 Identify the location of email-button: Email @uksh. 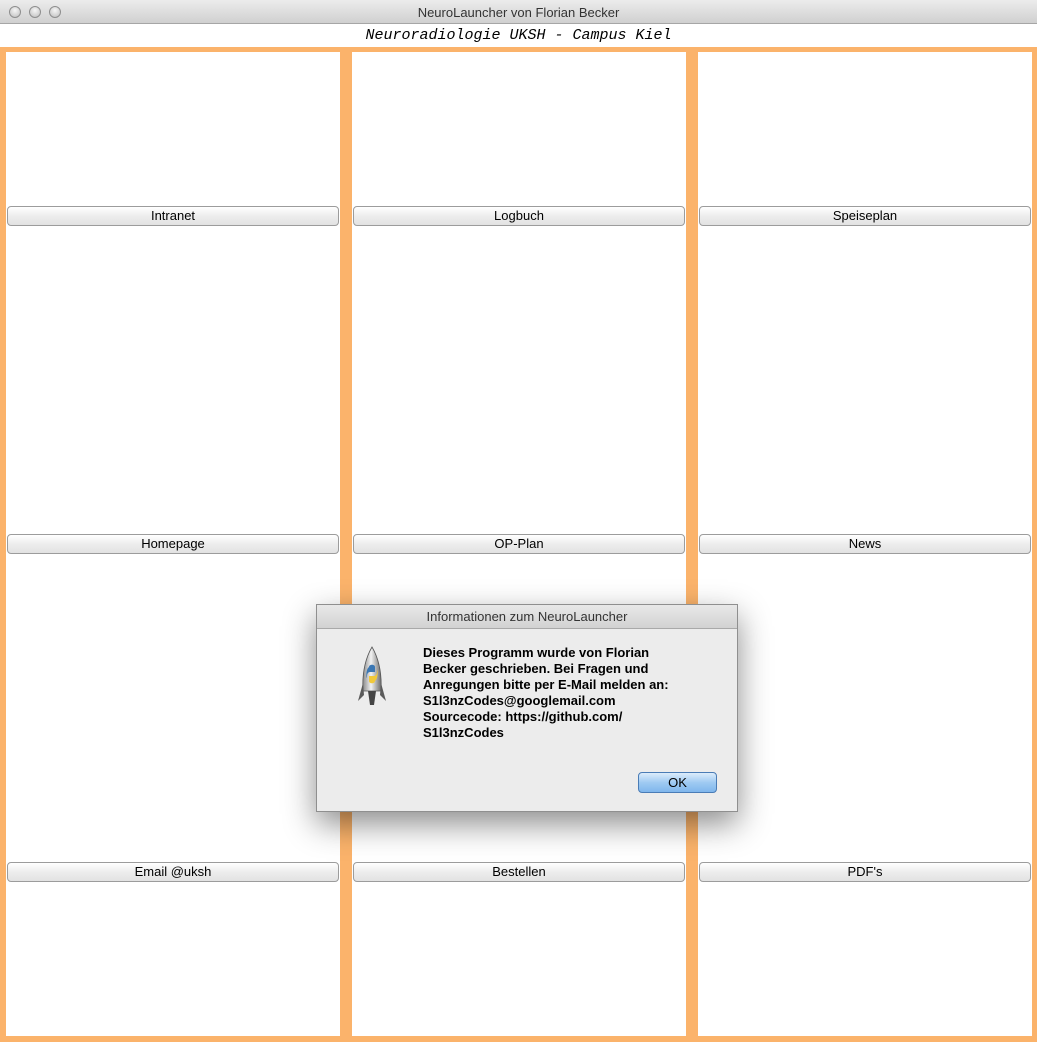
(173, 872).